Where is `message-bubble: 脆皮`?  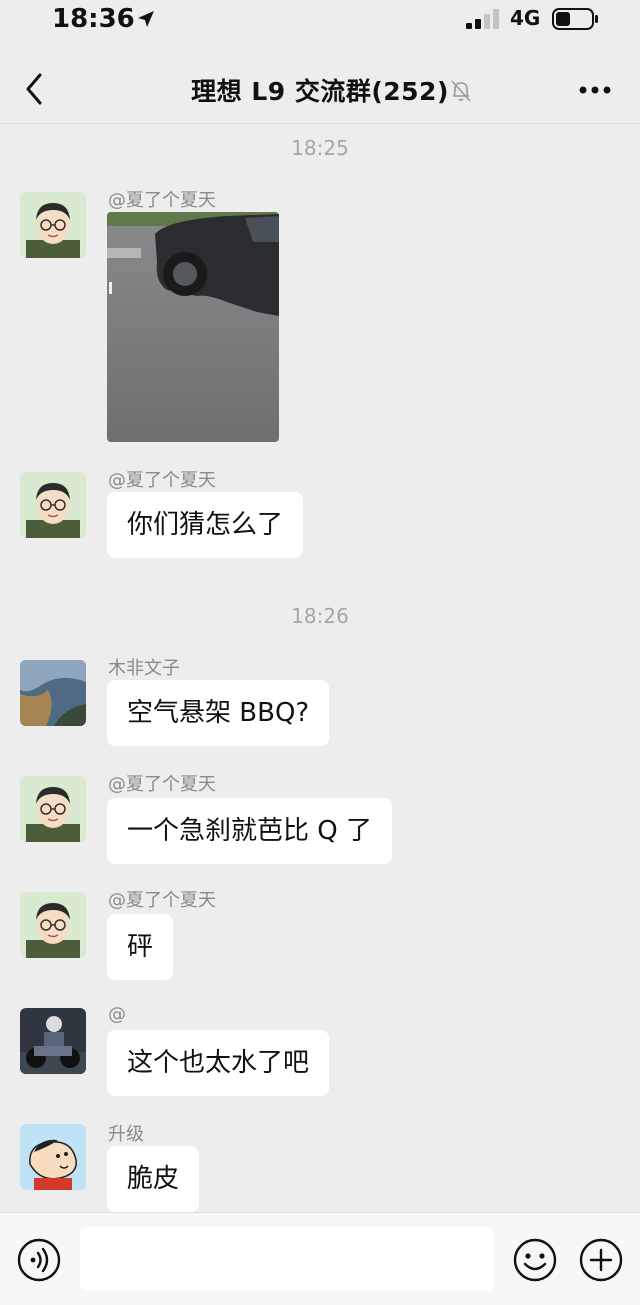
message-bubble: 脆皮 is located at coordinates (153, 1179).